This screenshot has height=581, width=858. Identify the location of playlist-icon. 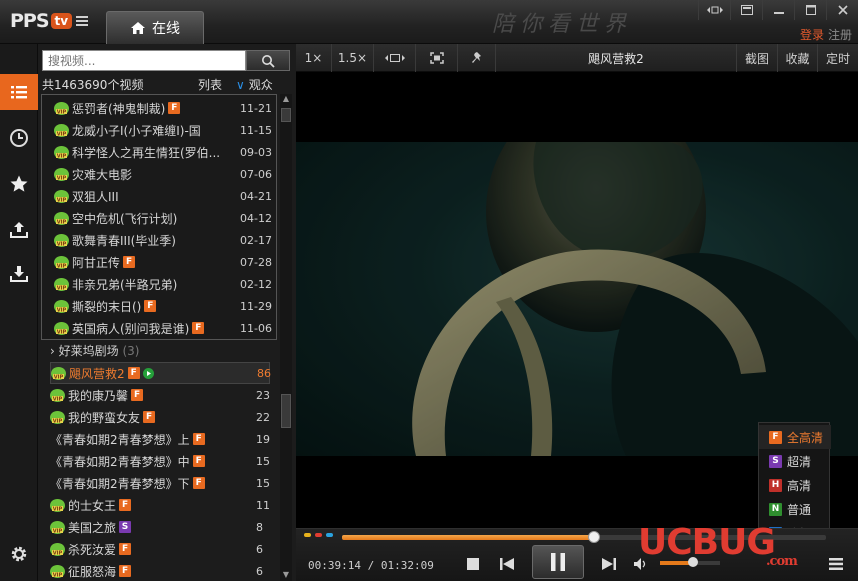
(836, 564).